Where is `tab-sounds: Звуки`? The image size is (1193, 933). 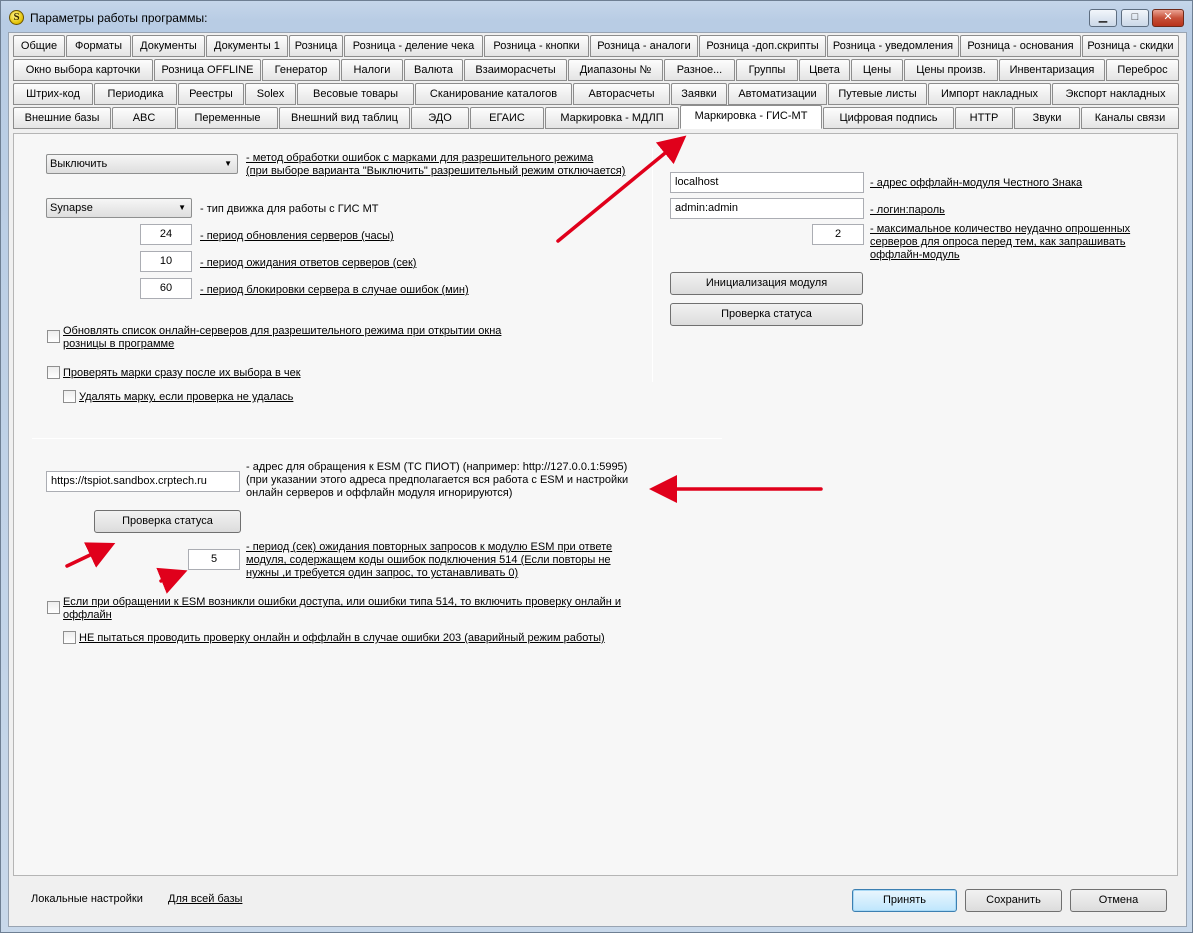
tab-sounds: Звуки is located at coordinates (1047, 118).